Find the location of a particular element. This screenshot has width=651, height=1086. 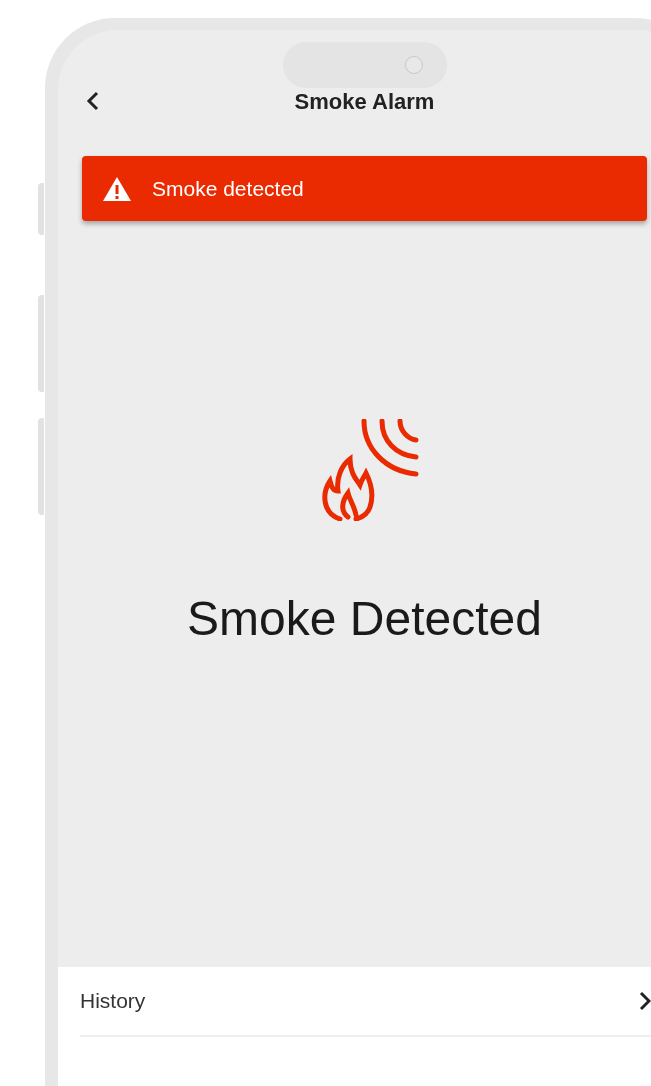

page-title: Smoke Alarm is located at coordinates (364, 101).